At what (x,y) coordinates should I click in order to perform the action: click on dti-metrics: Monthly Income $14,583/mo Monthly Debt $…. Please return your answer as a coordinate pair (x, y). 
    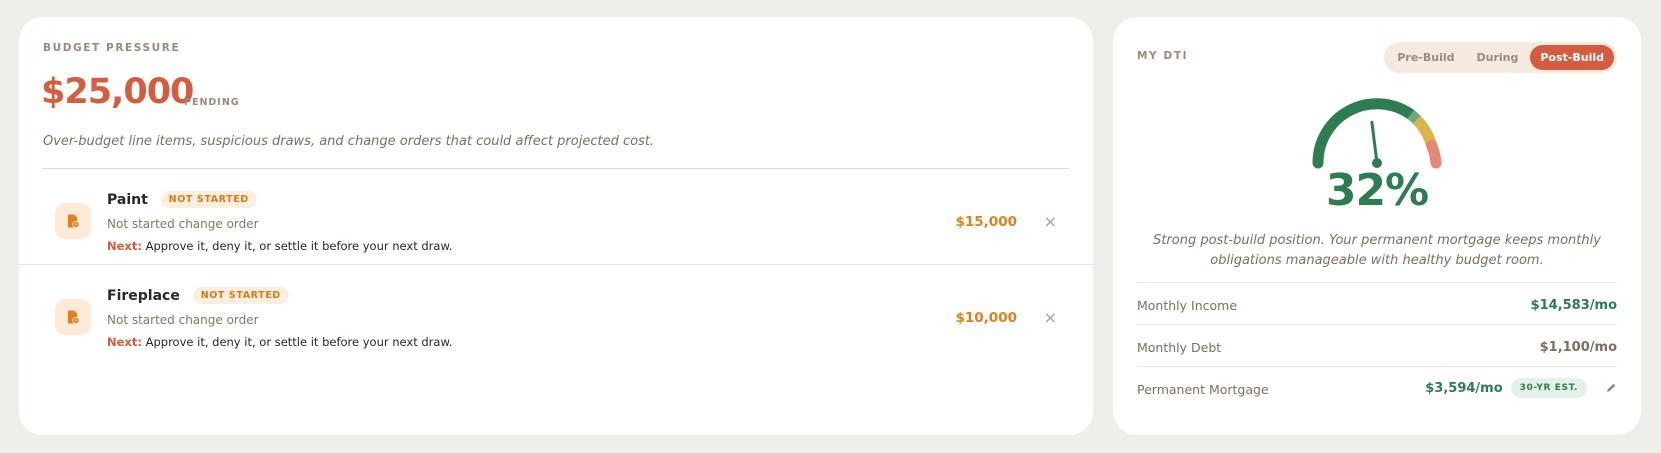
    Looking at the image, I should click on (1377, 345).